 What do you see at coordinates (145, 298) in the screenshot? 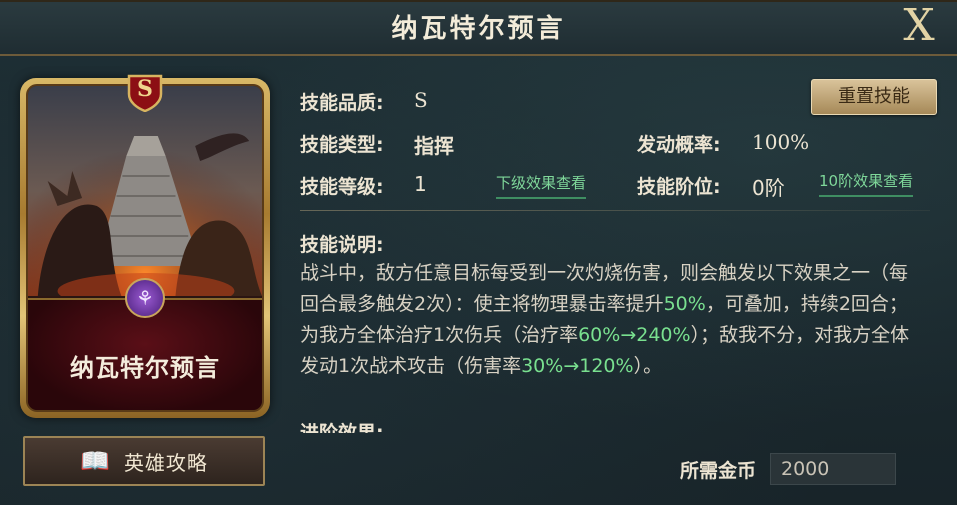
I see `faction-emblem-icon: ⚘` at bounding box center [145, 298].